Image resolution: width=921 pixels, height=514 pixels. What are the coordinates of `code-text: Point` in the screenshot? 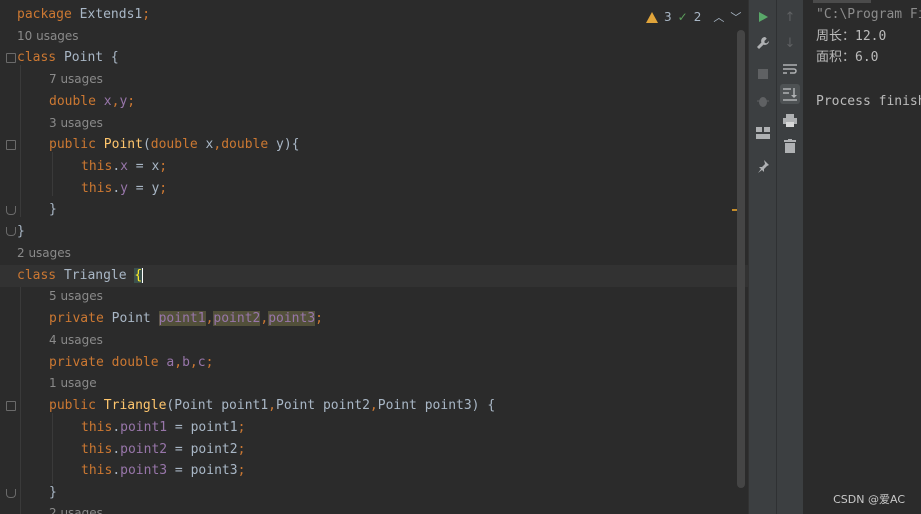 It's located at (131, 318).